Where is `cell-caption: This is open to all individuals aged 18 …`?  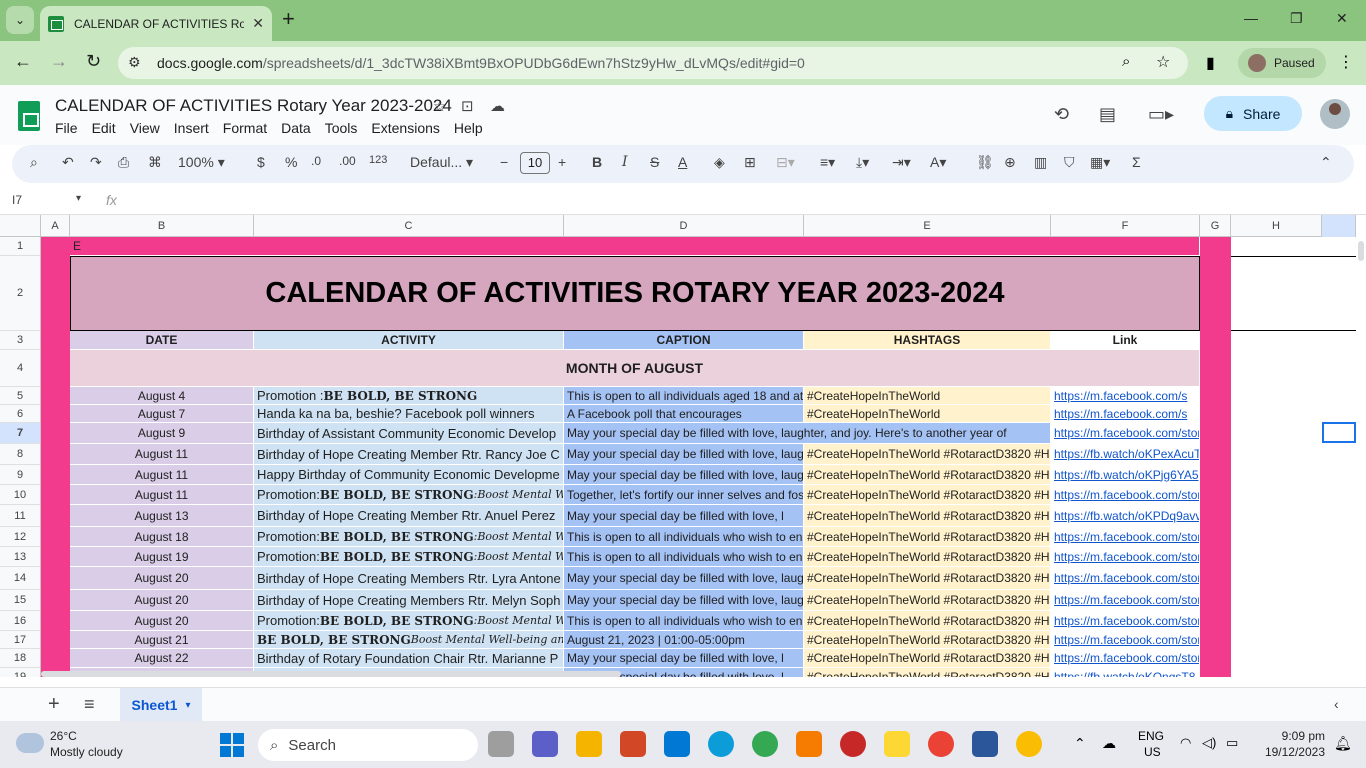
cell-caption: This is open to all individuals aged 18 … is located at coordinates (684, 396).